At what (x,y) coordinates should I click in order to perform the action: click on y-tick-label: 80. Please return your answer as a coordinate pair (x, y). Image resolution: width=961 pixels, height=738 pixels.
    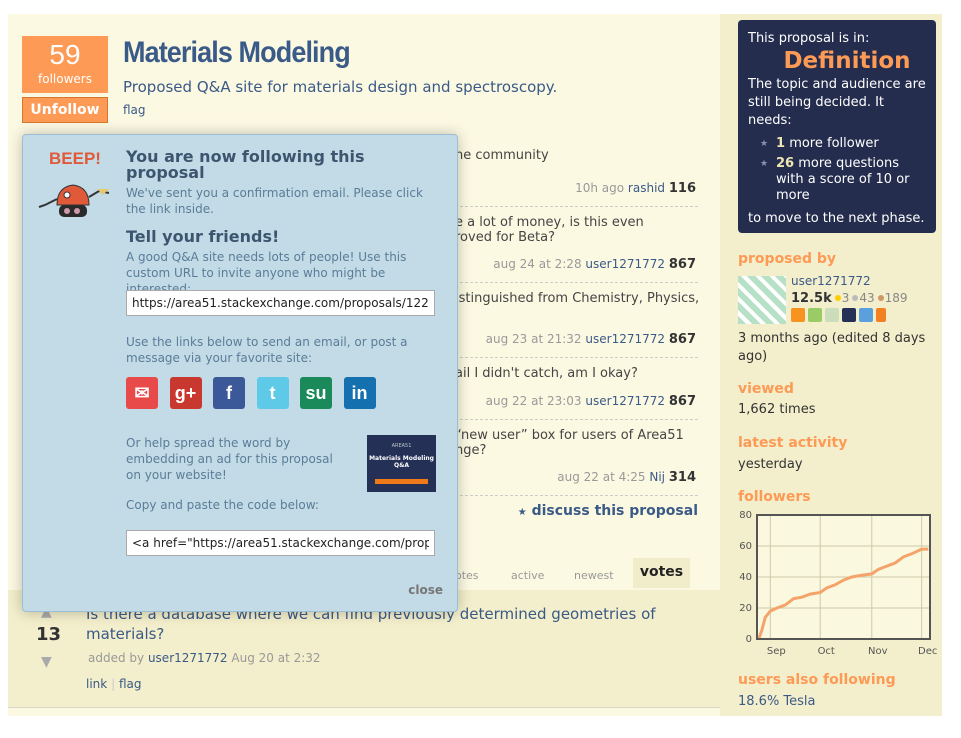
    Looking at the image, I should click on (745, 515).